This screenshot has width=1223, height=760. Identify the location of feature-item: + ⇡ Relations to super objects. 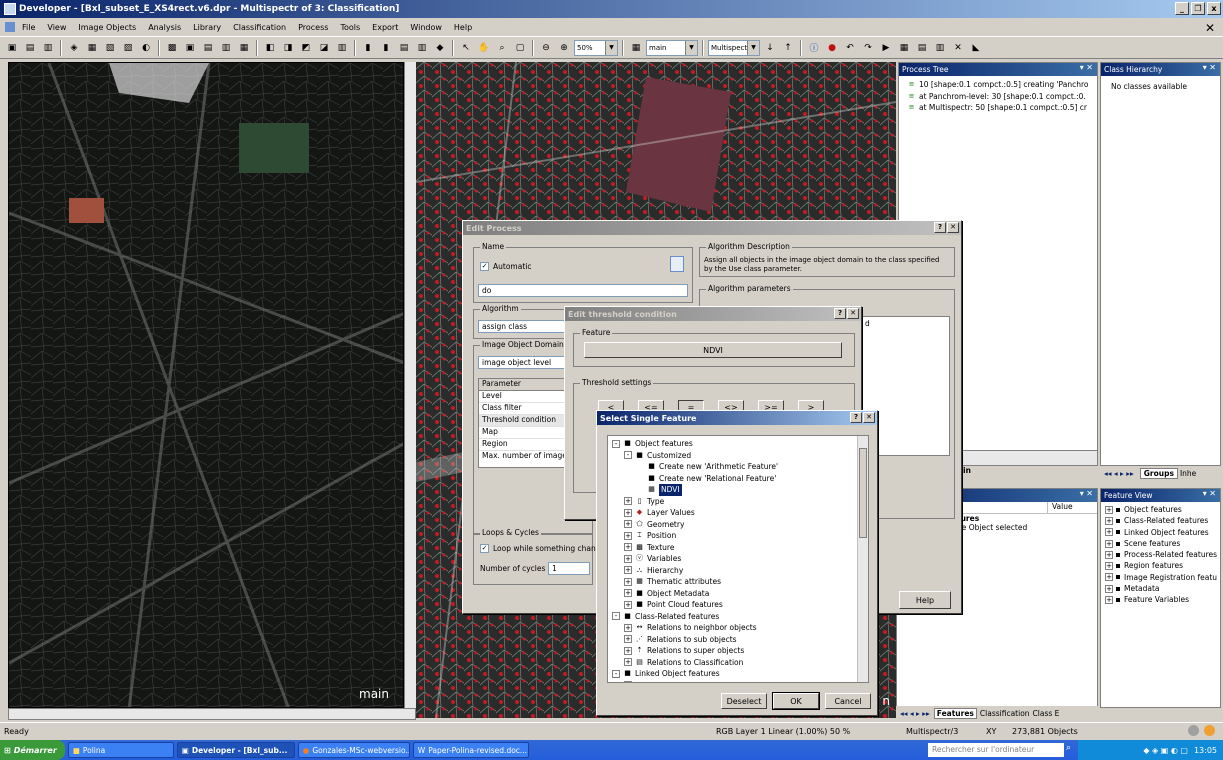
(740, 651).